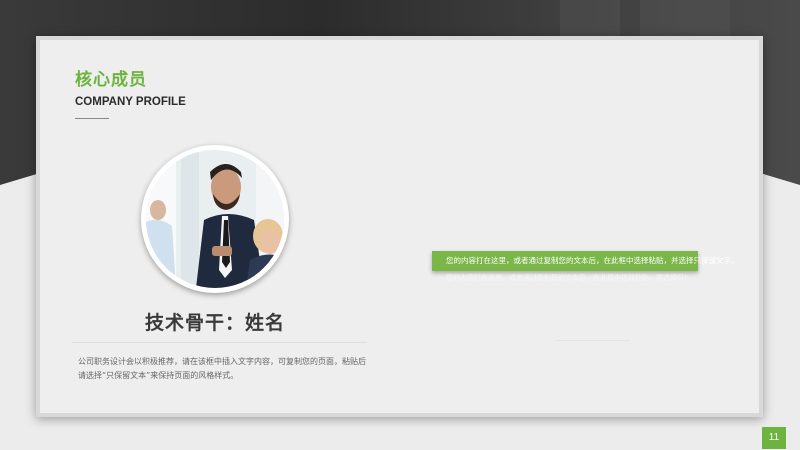 The image size is (800, 450). I want to click on member-photo-frame, so click(215, 219).